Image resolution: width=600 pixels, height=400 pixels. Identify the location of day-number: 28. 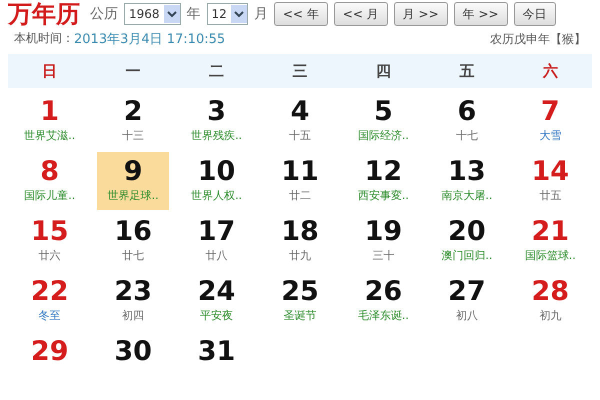
(550, 292).